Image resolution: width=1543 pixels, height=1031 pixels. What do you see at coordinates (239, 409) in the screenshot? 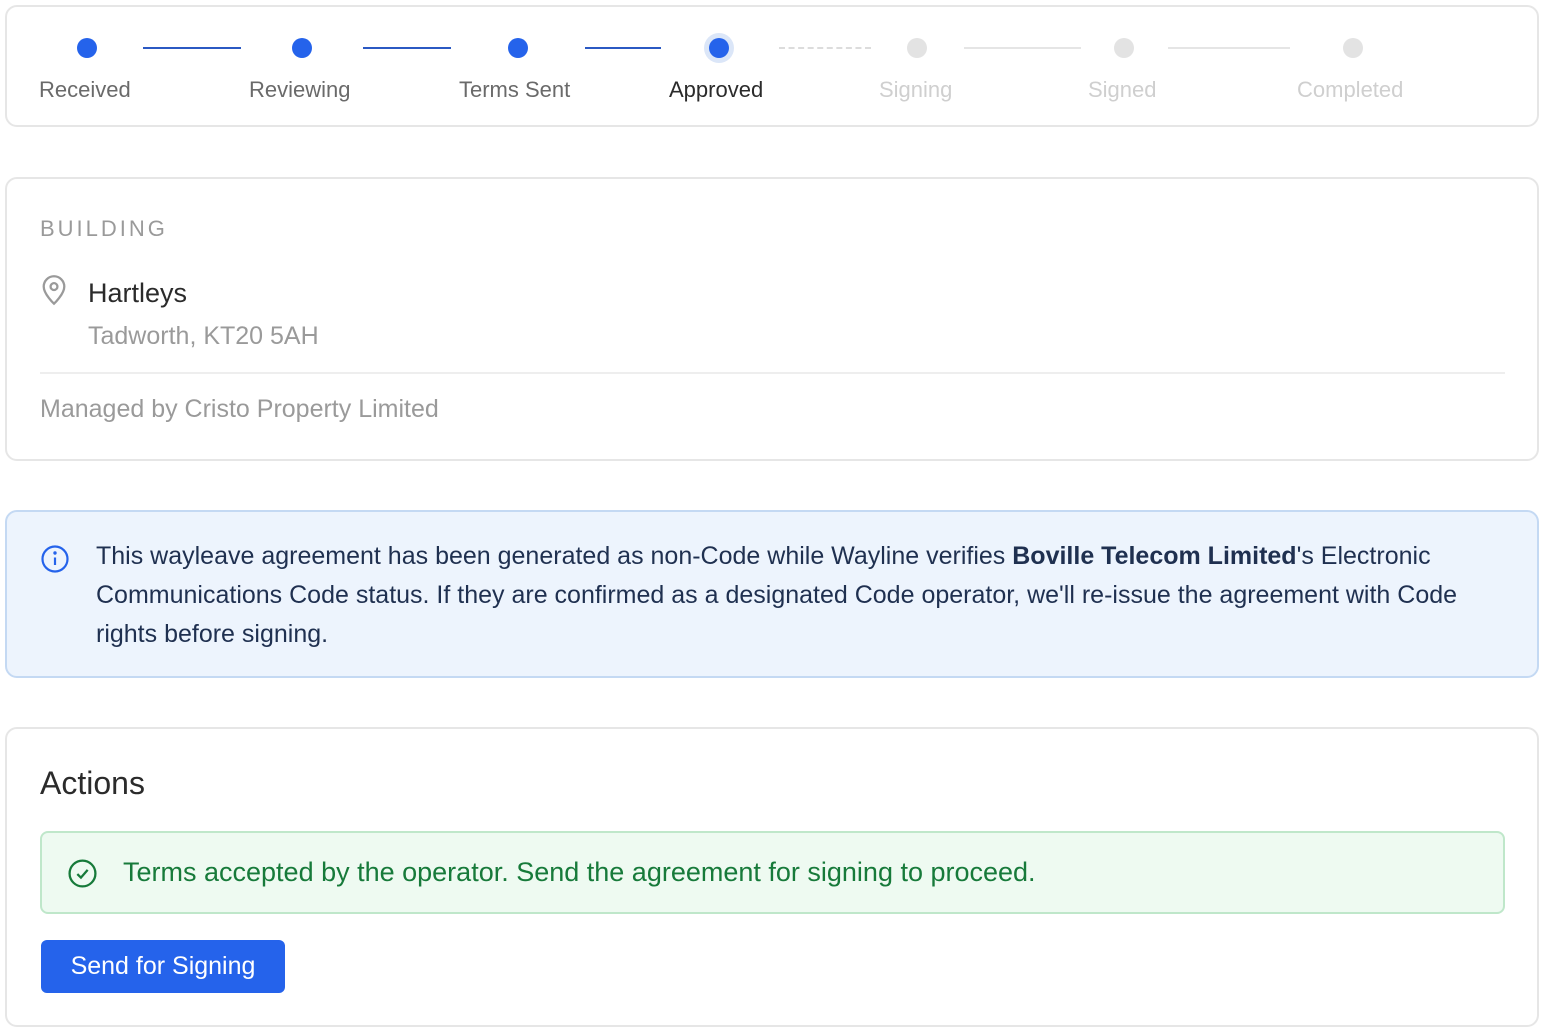
I see `managed-by: Managed by Cristo Property Limited` at bounding box center [239, 409].